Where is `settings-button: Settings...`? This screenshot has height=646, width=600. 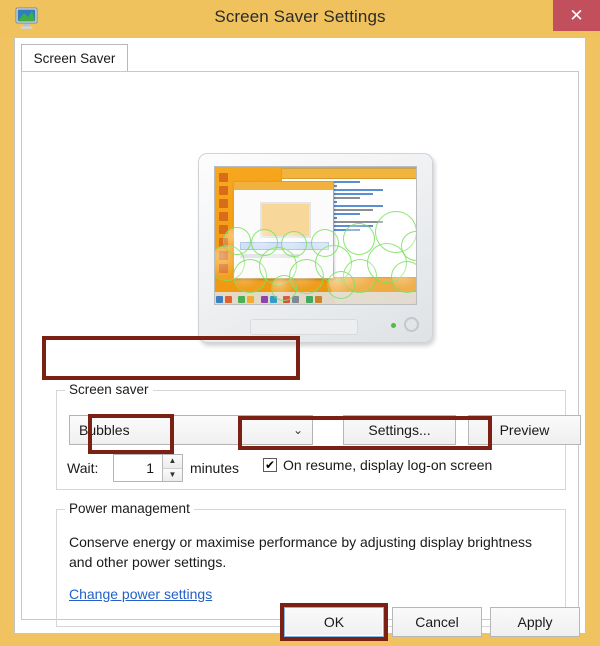
settings-button: Settings... is located at coordinates (399, 430).